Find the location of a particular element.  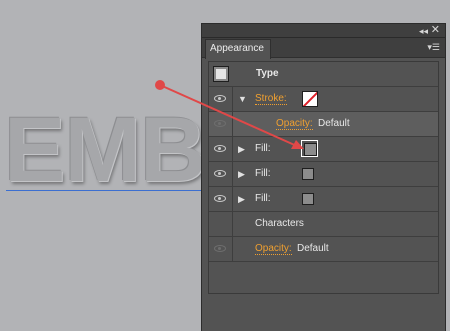

characters-row: Characters is located at coordinates (323, 224).